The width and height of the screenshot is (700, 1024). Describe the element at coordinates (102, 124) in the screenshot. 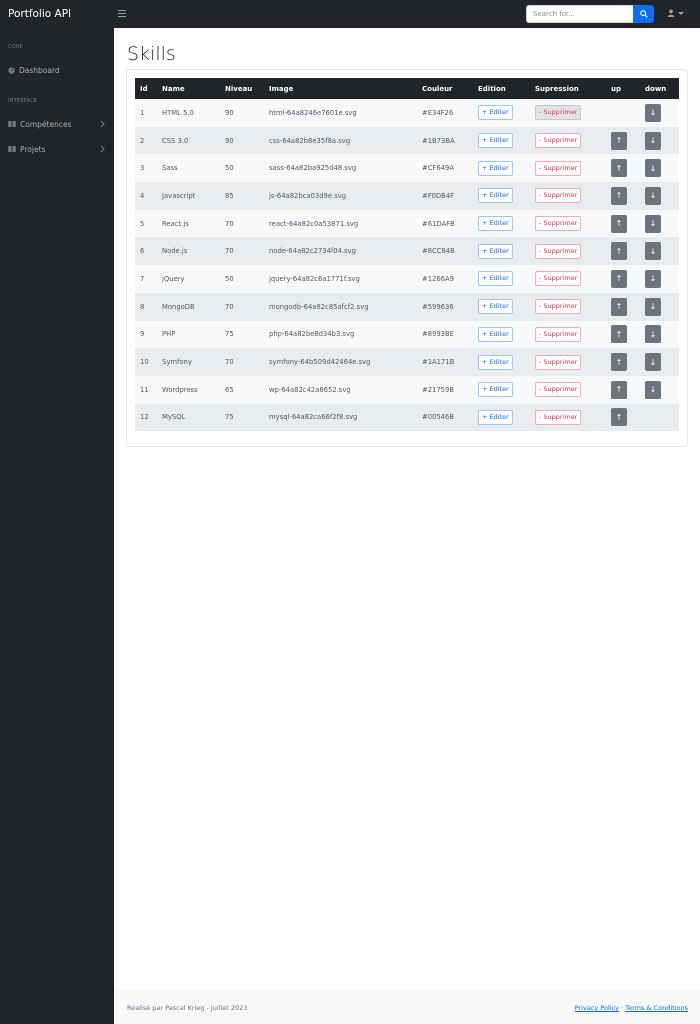

I see `chevron-right-icon` at that location.